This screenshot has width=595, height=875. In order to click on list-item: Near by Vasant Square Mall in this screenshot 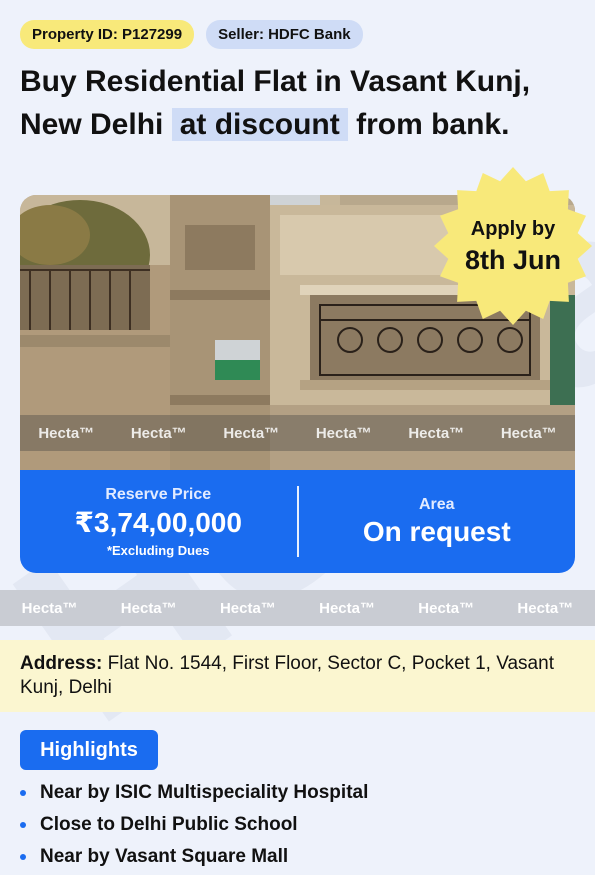, I will do `click(194, 857)`.